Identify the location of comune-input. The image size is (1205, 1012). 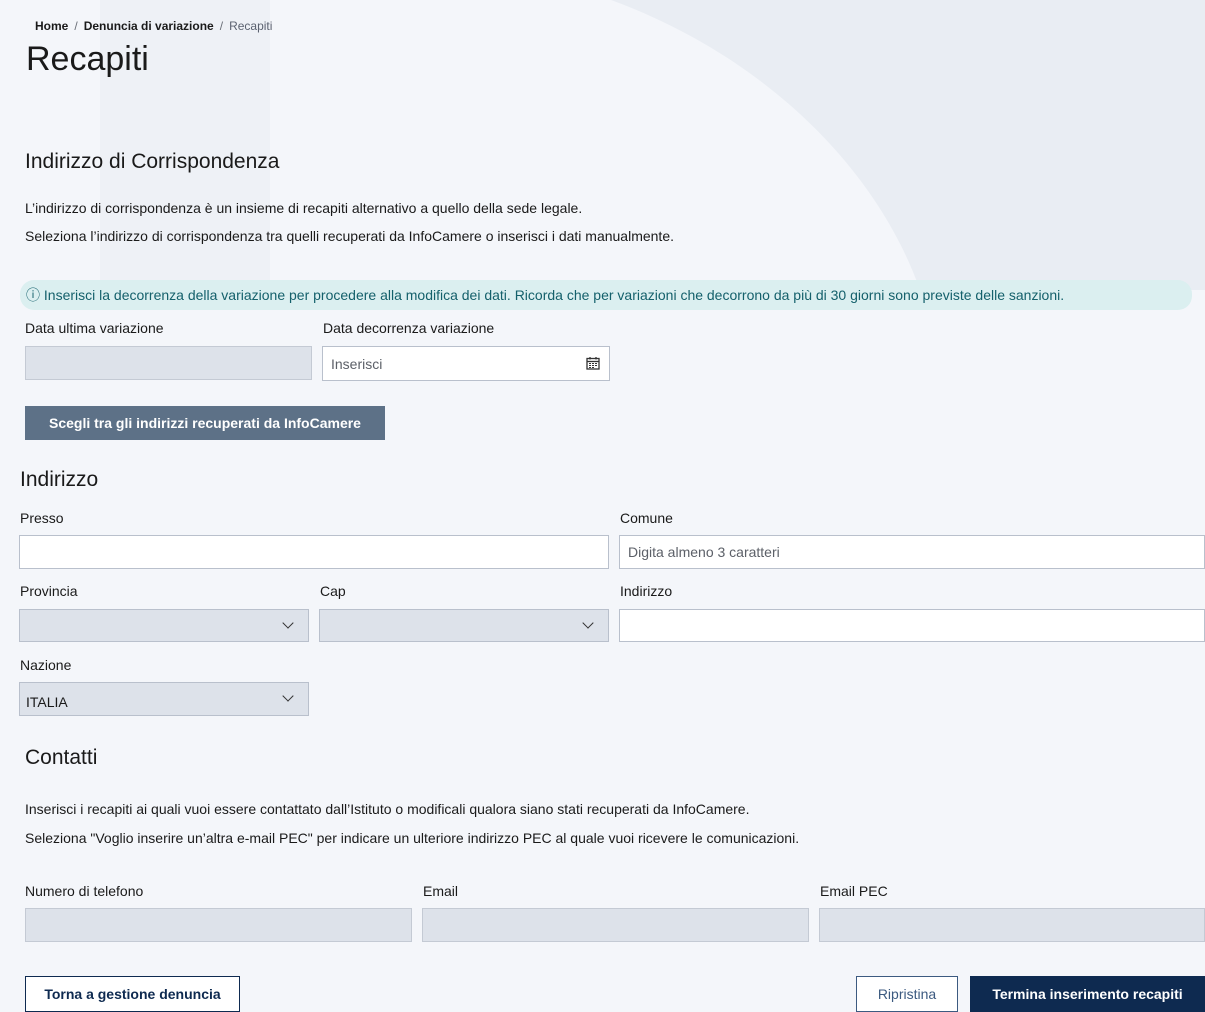
(912, 552).